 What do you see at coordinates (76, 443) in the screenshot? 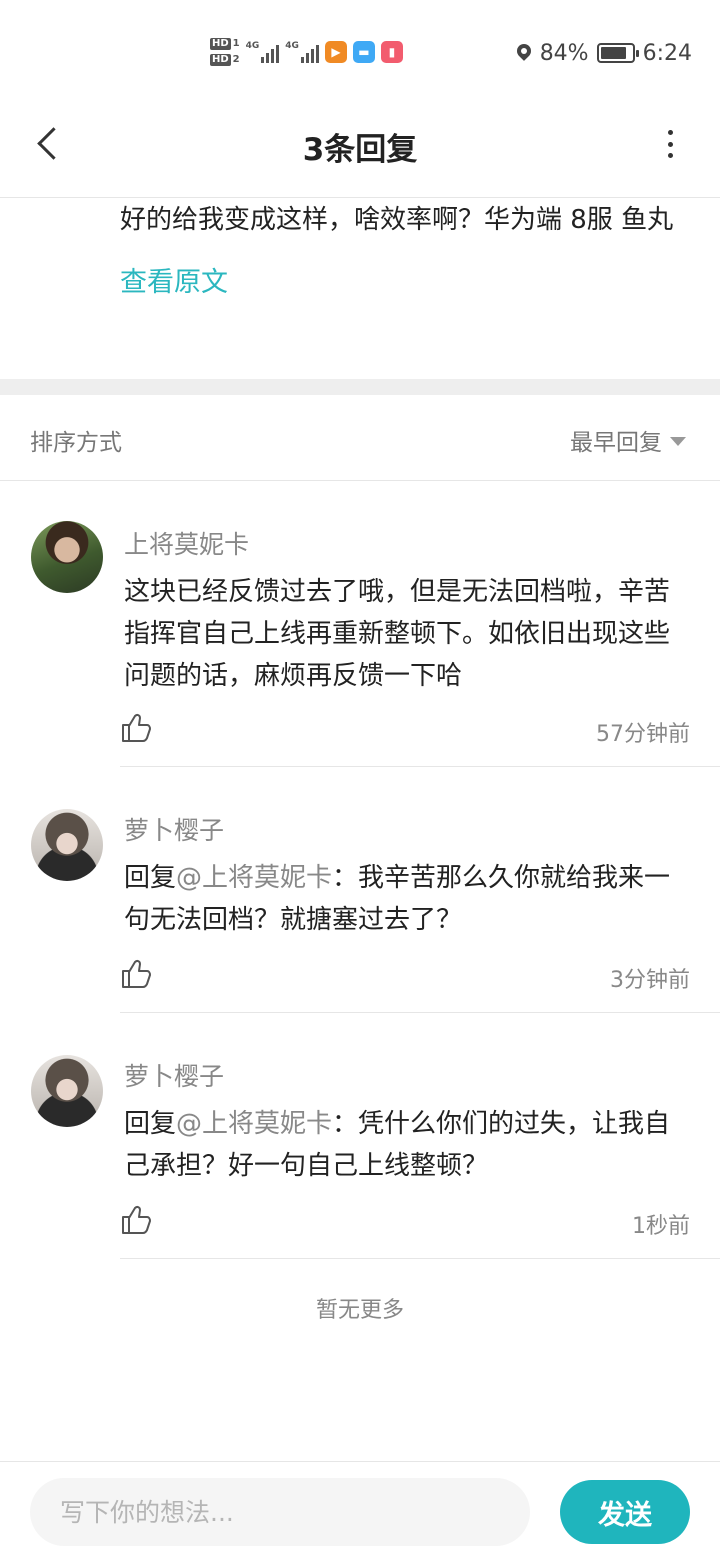
I see `sort-label: 排序方式` at bounding box center [76, 443].